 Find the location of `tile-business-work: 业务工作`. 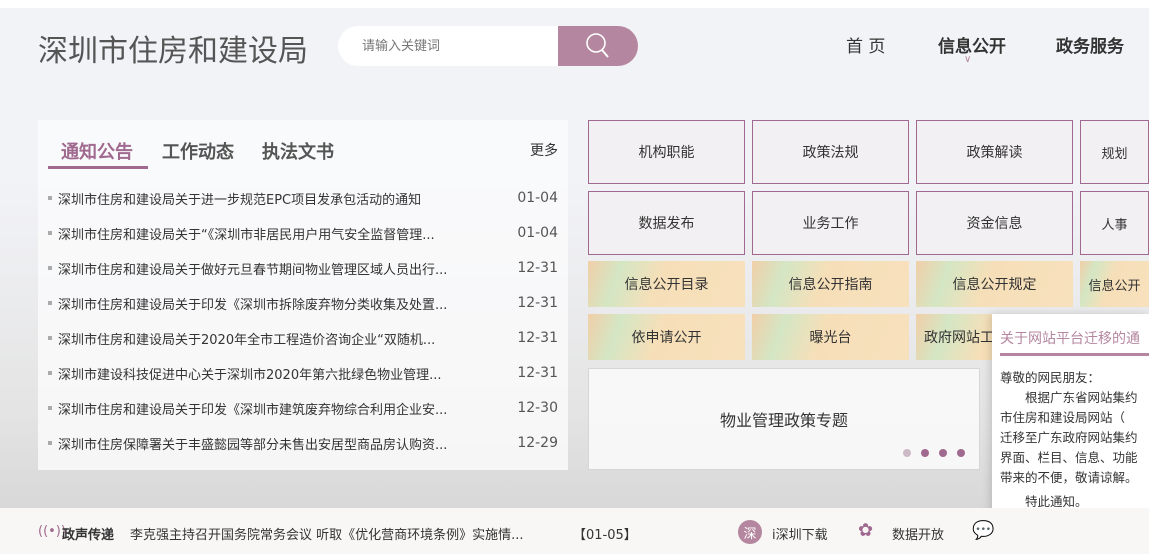

tile-business-work: 业务工作 is located at coordinates (830, 223).